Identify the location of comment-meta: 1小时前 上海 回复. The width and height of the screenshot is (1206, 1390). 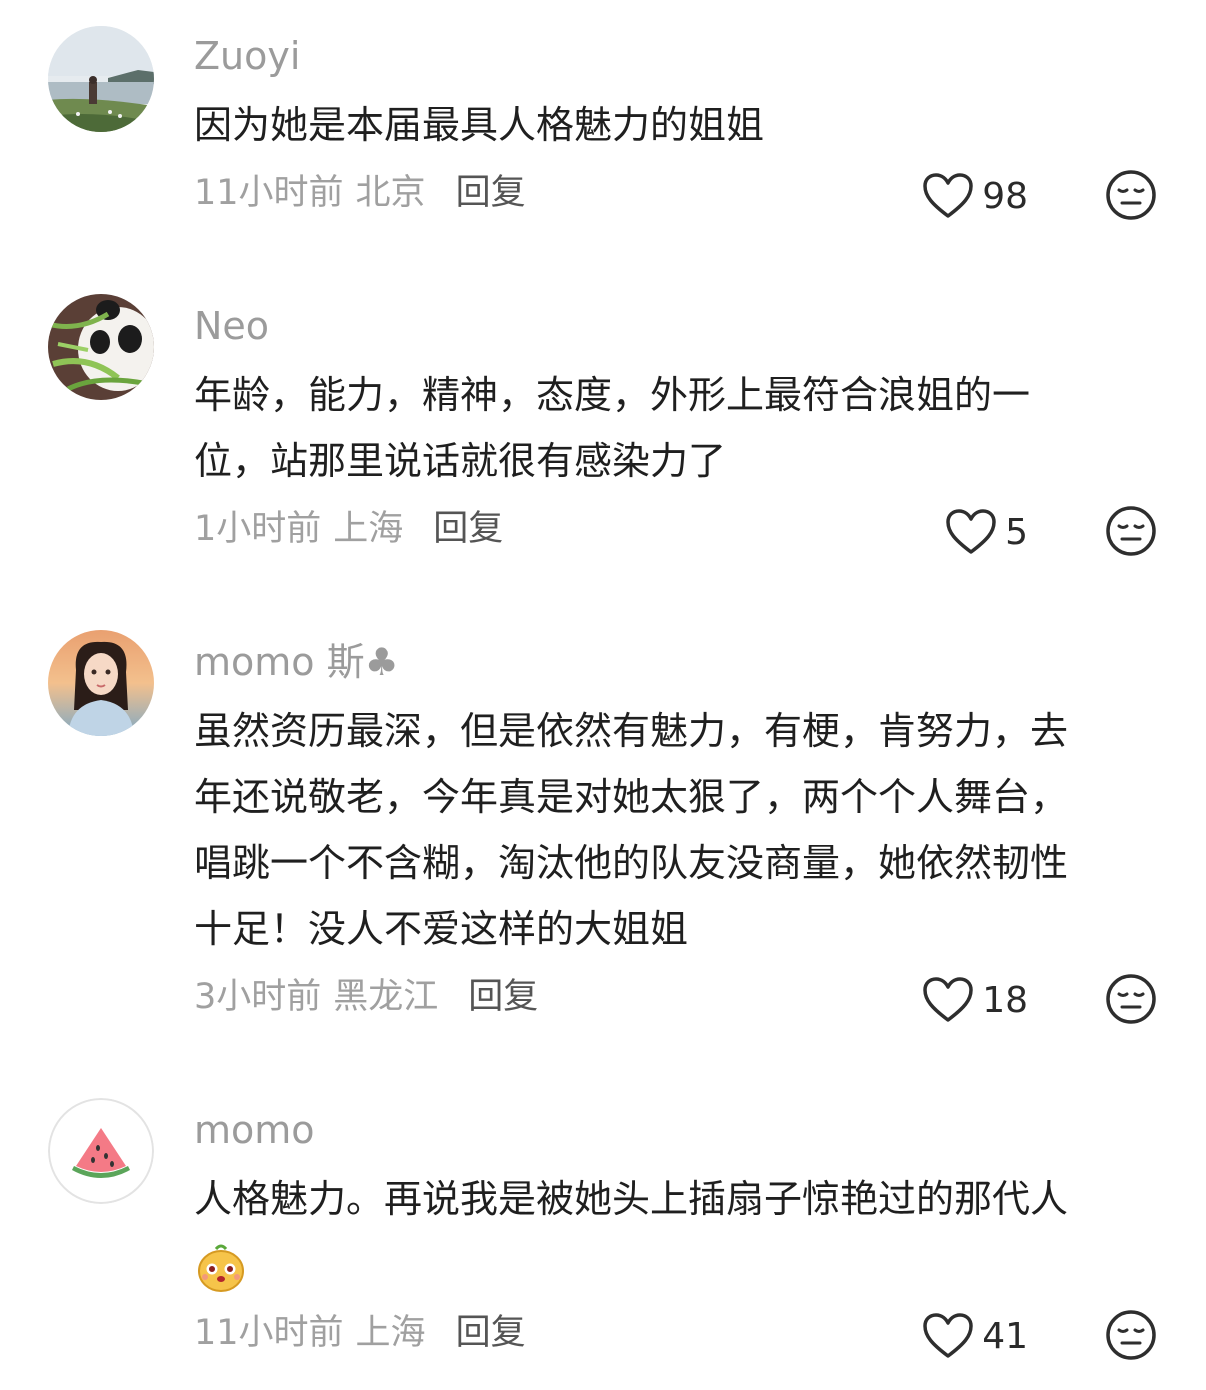
(348, 529).